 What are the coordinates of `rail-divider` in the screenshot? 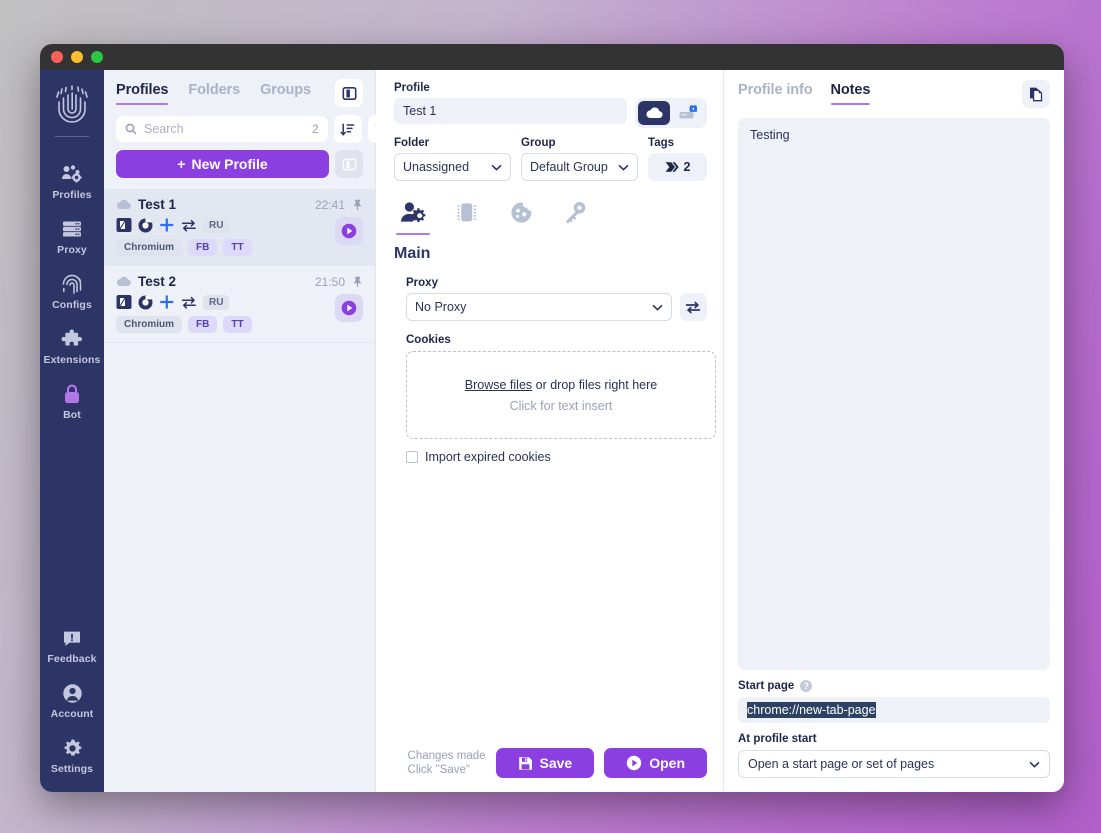 It's located at (72, 136).